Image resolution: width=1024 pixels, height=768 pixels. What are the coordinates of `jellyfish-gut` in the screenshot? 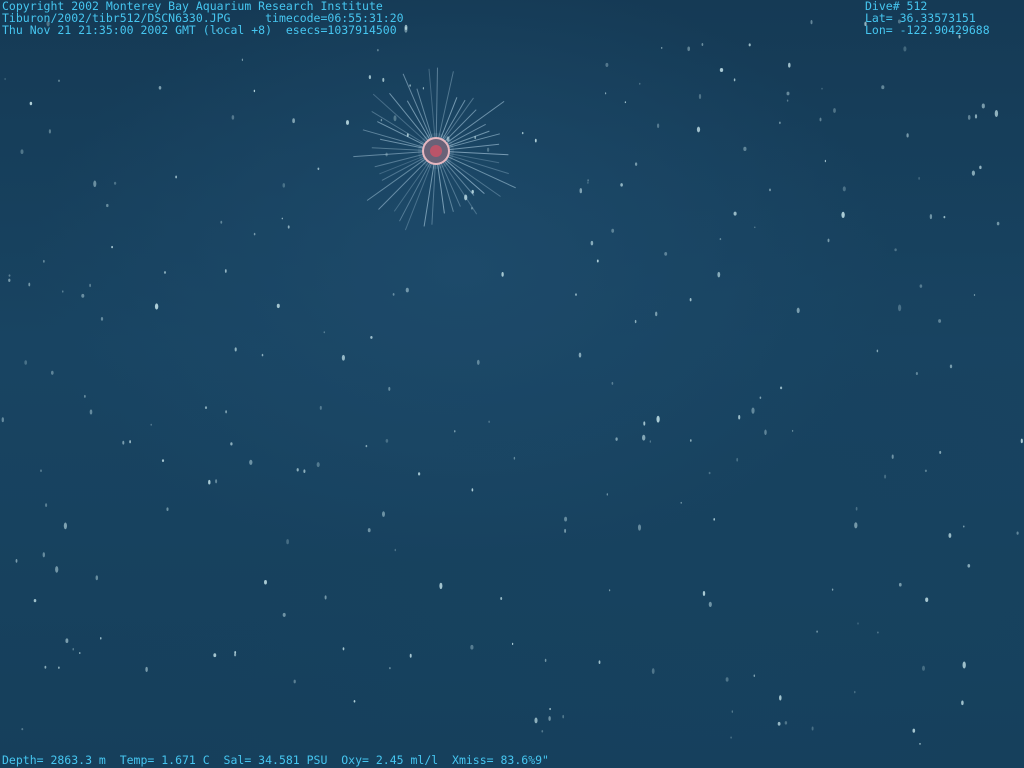 It's located at (436, 151).